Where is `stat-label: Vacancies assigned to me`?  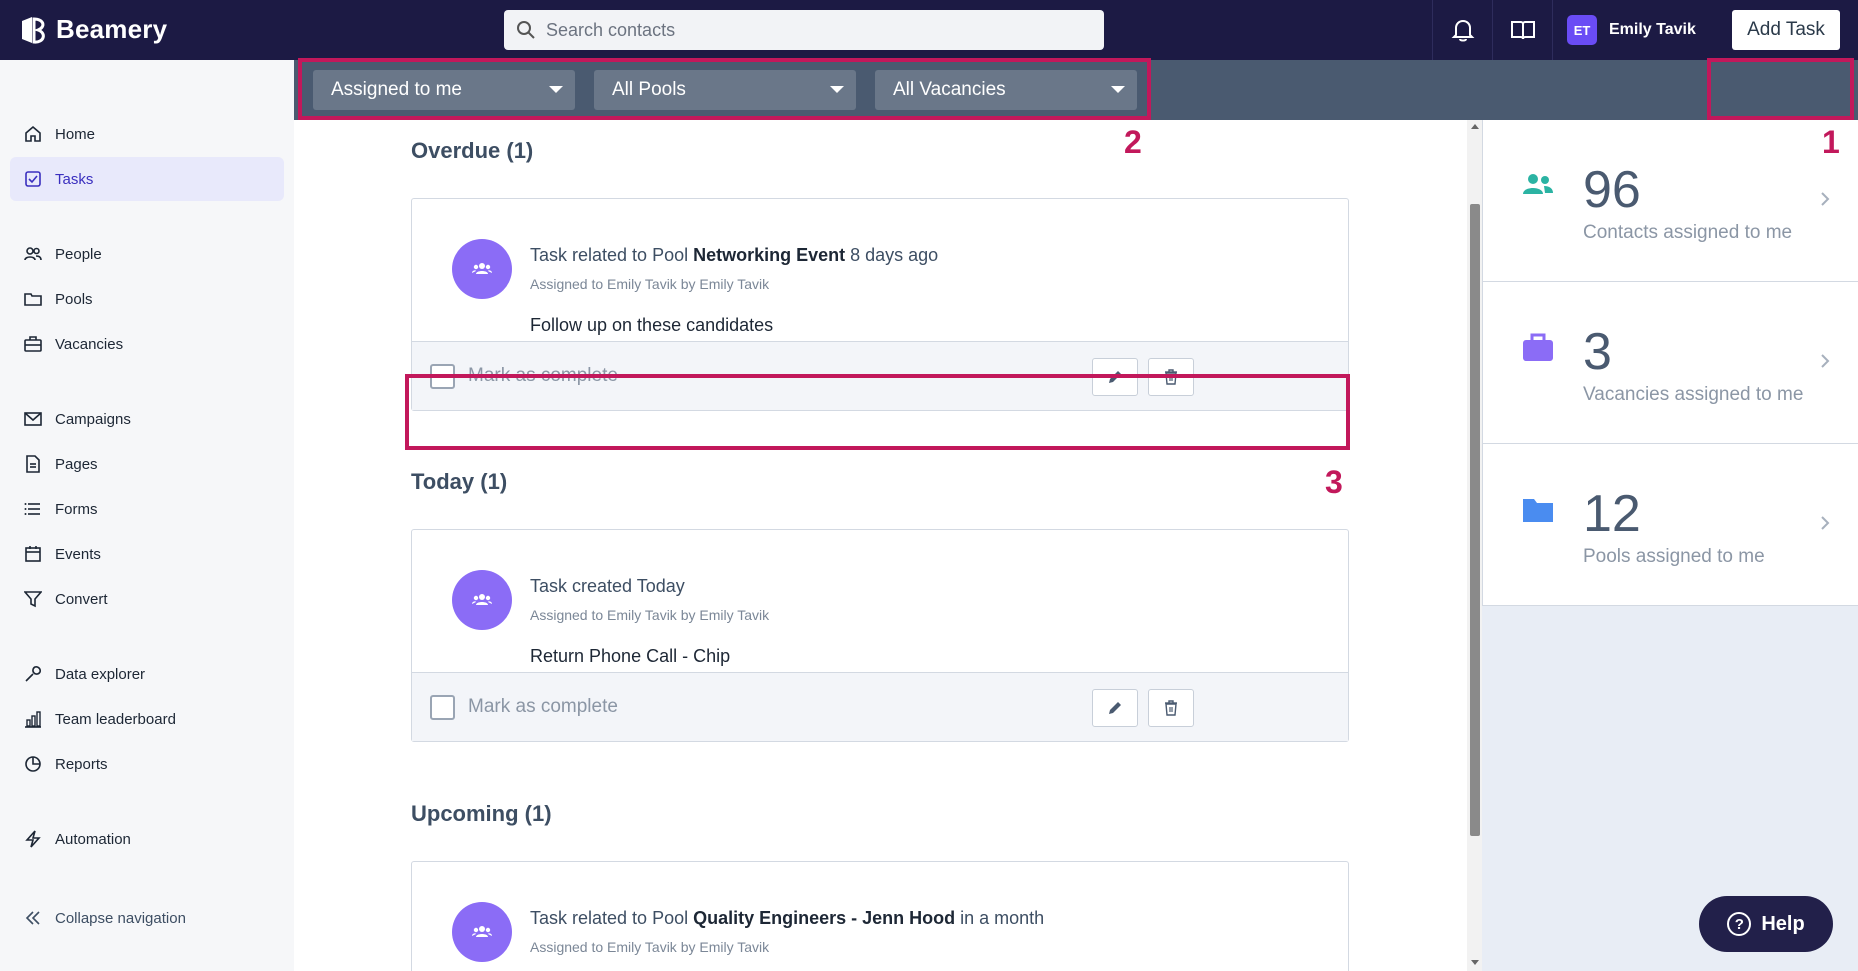
stat-label: Vacancies assigned to me is located at coordinates (1693, 394).